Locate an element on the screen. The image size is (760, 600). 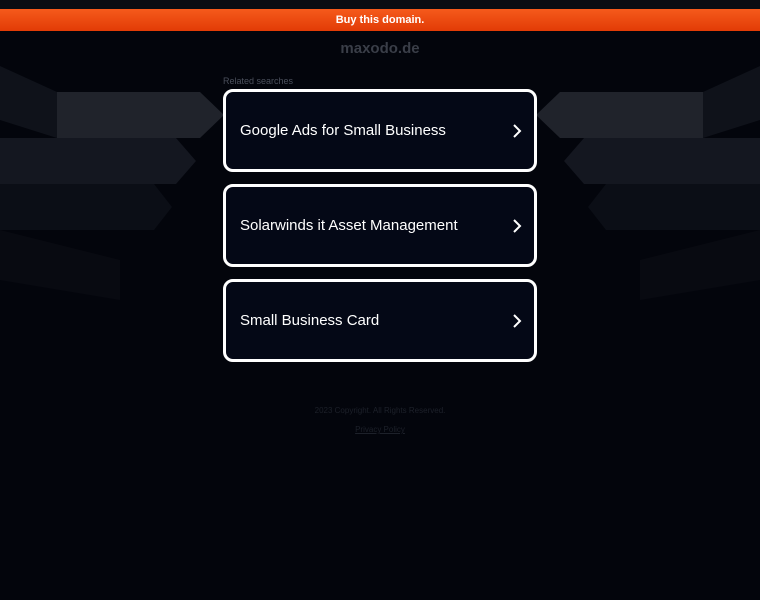
related-search-item: Small Business Card is located at coordinates (380, 320).